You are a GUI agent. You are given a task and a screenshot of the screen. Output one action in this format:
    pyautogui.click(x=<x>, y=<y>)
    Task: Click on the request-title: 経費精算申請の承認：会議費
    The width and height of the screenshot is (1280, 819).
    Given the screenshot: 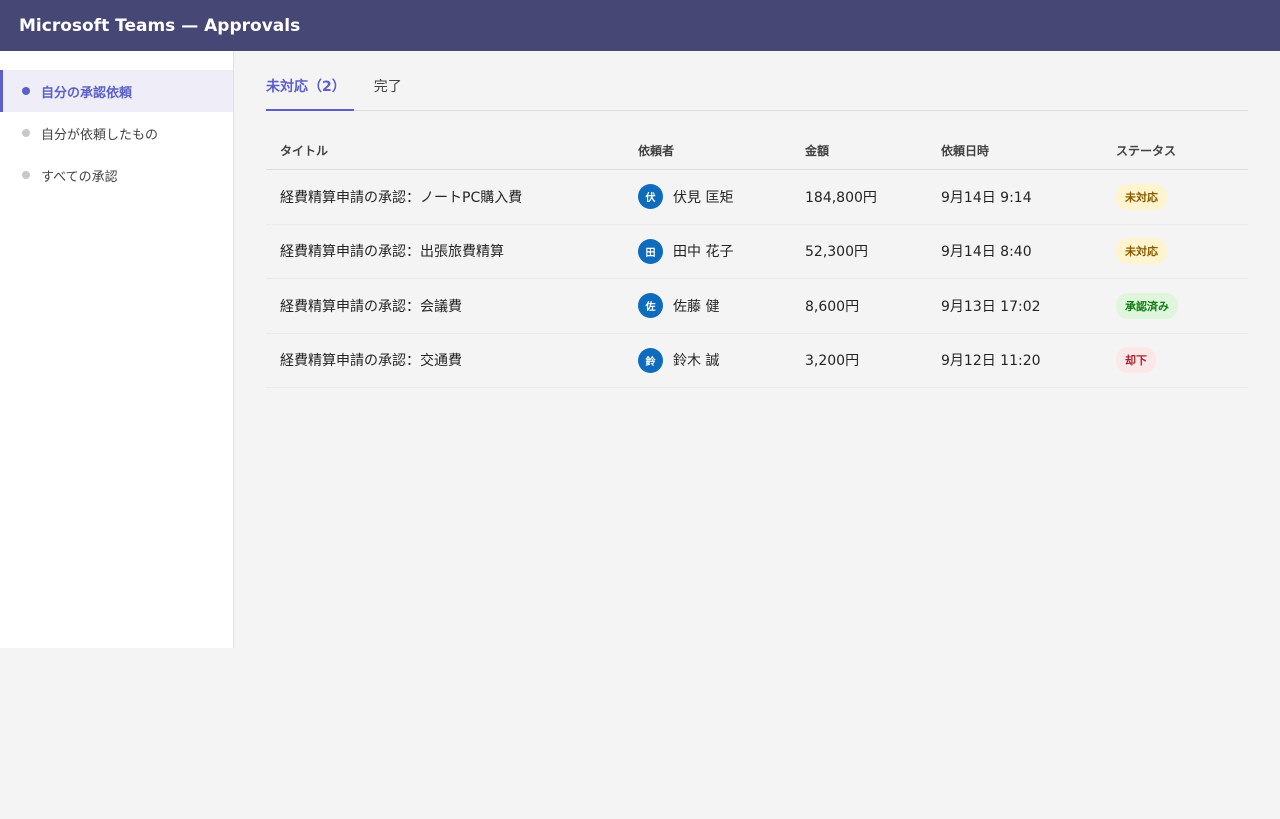 What is the action you would take?
    pyautogui.click(x=371, y=306)
    